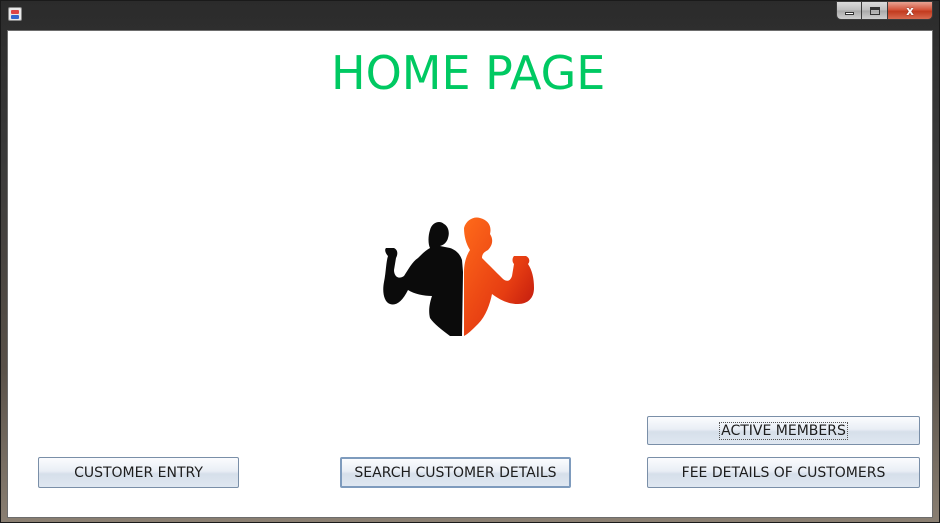 This screenshot has height=523, width=940. What do you see at coordinates (15, 14) in the screenshot?
I see `java-app-icon` at bounding box center [15, 14].